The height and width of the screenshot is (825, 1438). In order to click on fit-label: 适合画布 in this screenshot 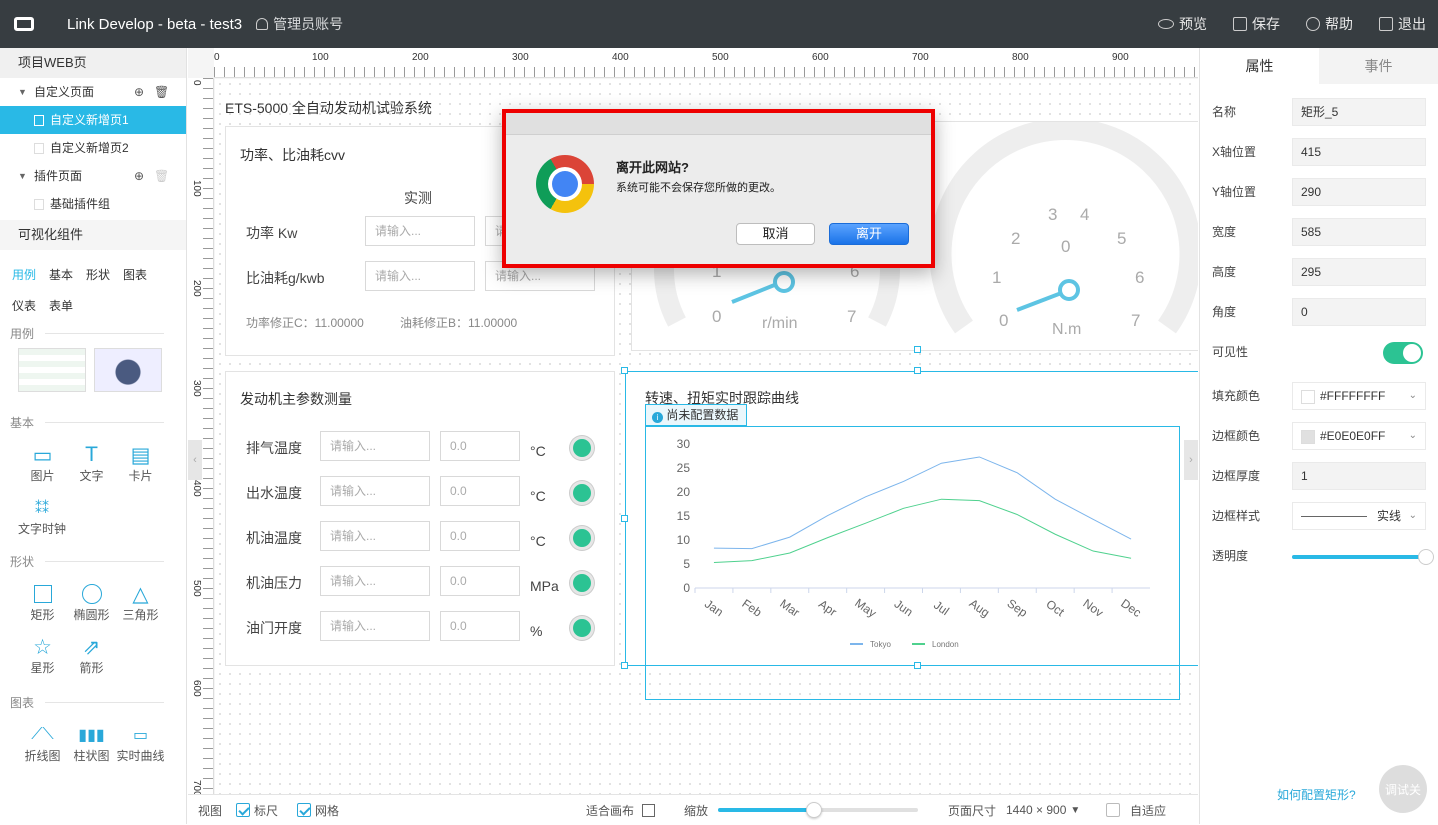, I will do `click(610, 810)`.